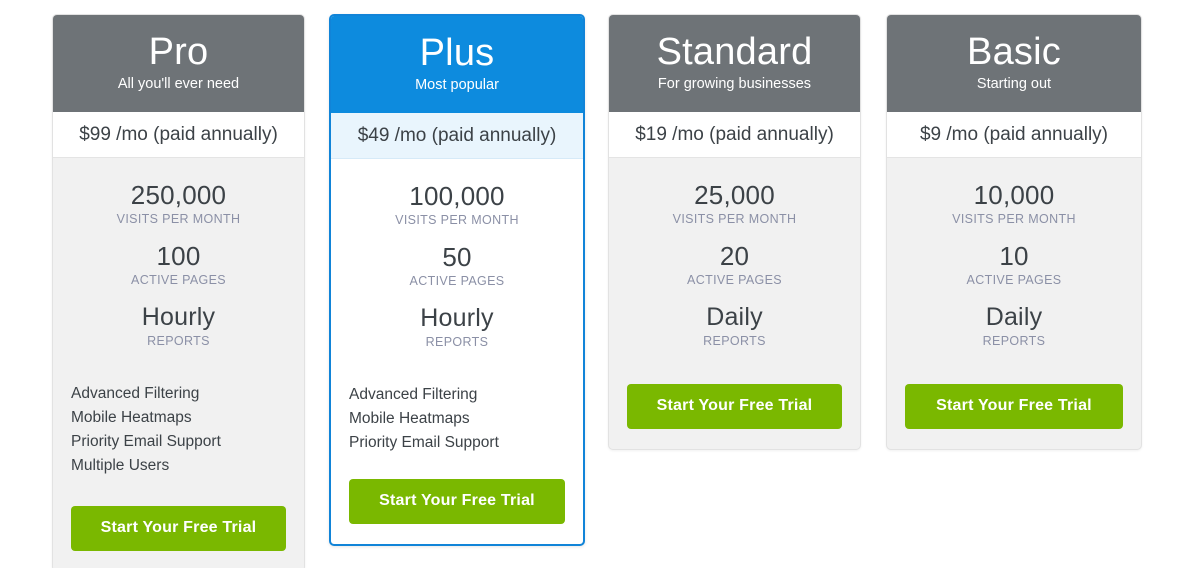 This screenshot has height=568, width=1201. What do you see at coordinates (373, 135) in the screenshot?
I see `plan-price-amount-plus: $49` at bounding box center [373, 135].